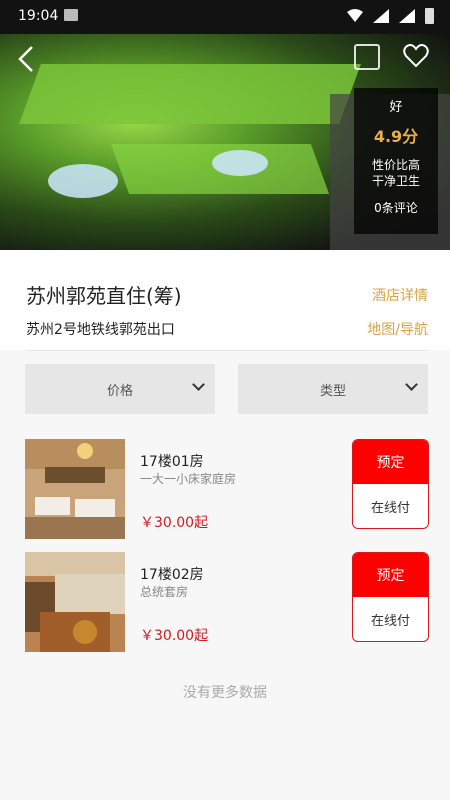 The image size is (450, 800). I want to click on hotel-name: 苏州郭苑直住(筹), so click(104, 296).